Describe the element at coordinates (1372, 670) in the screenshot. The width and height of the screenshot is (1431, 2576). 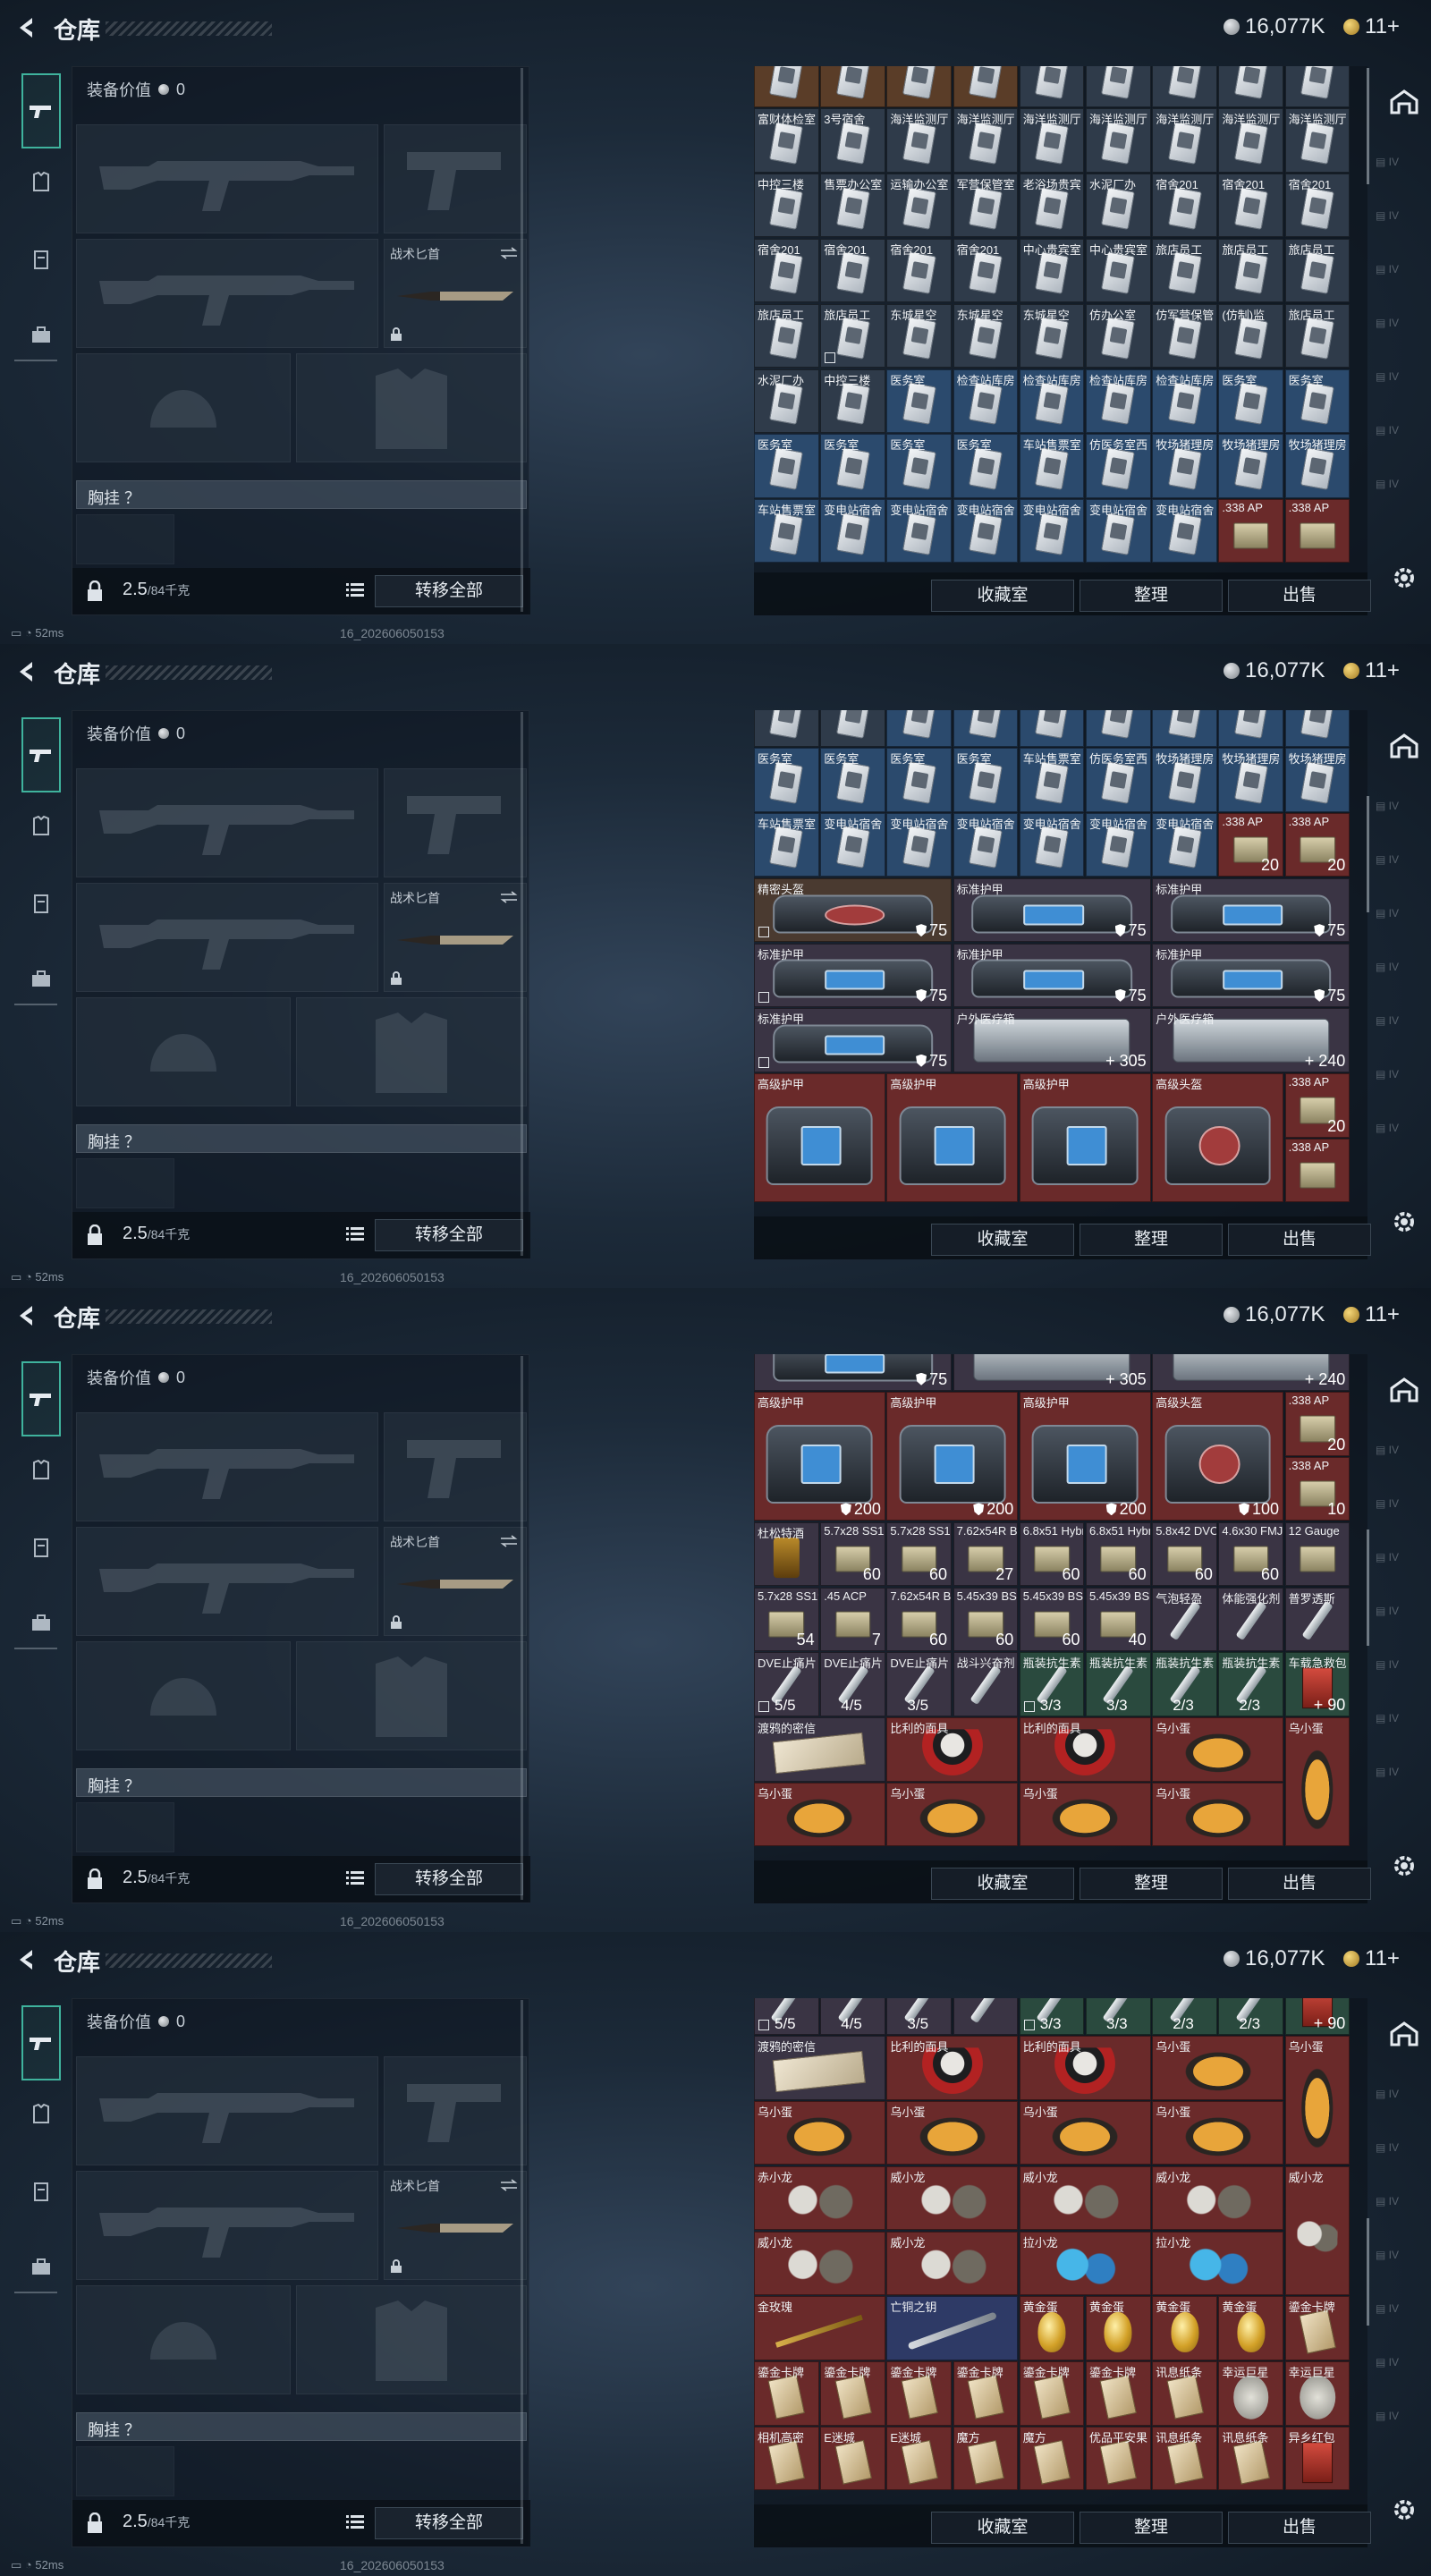
I see `gold-currency: 11+` at that location.